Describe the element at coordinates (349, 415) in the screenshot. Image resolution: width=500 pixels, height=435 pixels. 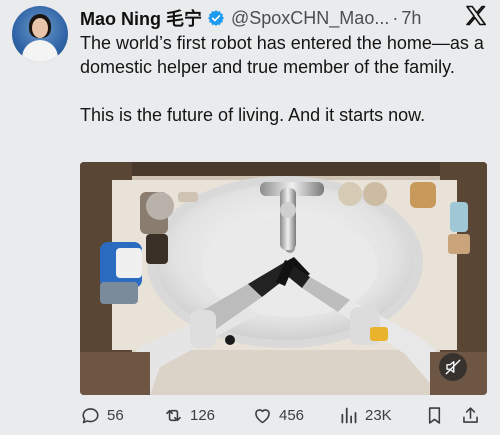
I see `views-icon` at that location.